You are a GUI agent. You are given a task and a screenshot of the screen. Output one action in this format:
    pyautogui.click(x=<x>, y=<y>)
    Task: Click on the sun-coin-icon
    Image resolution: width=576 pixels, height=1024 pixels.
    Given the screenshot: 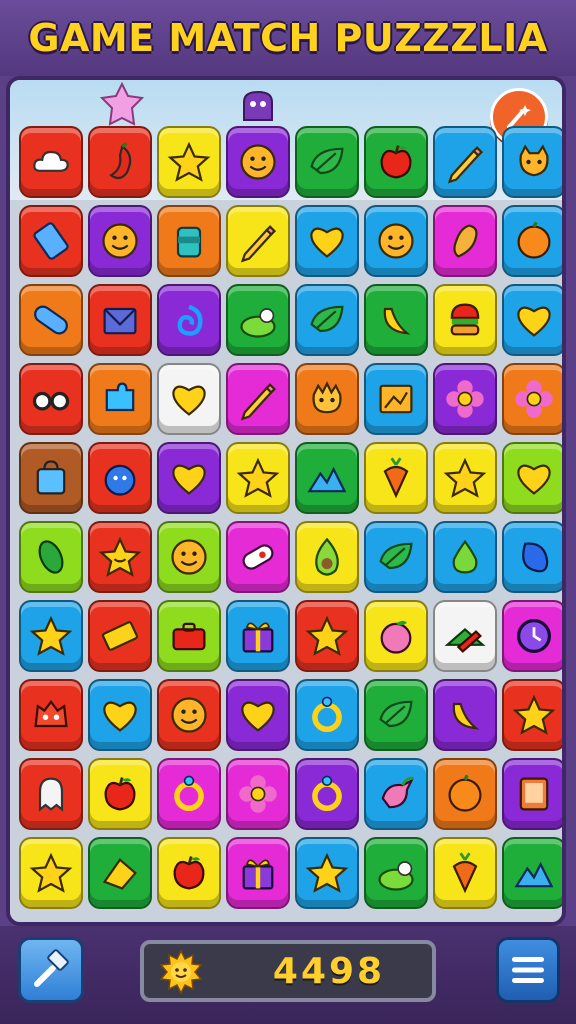 What is the action you would take?
    pyautogui.click(x=181, y=972)
    